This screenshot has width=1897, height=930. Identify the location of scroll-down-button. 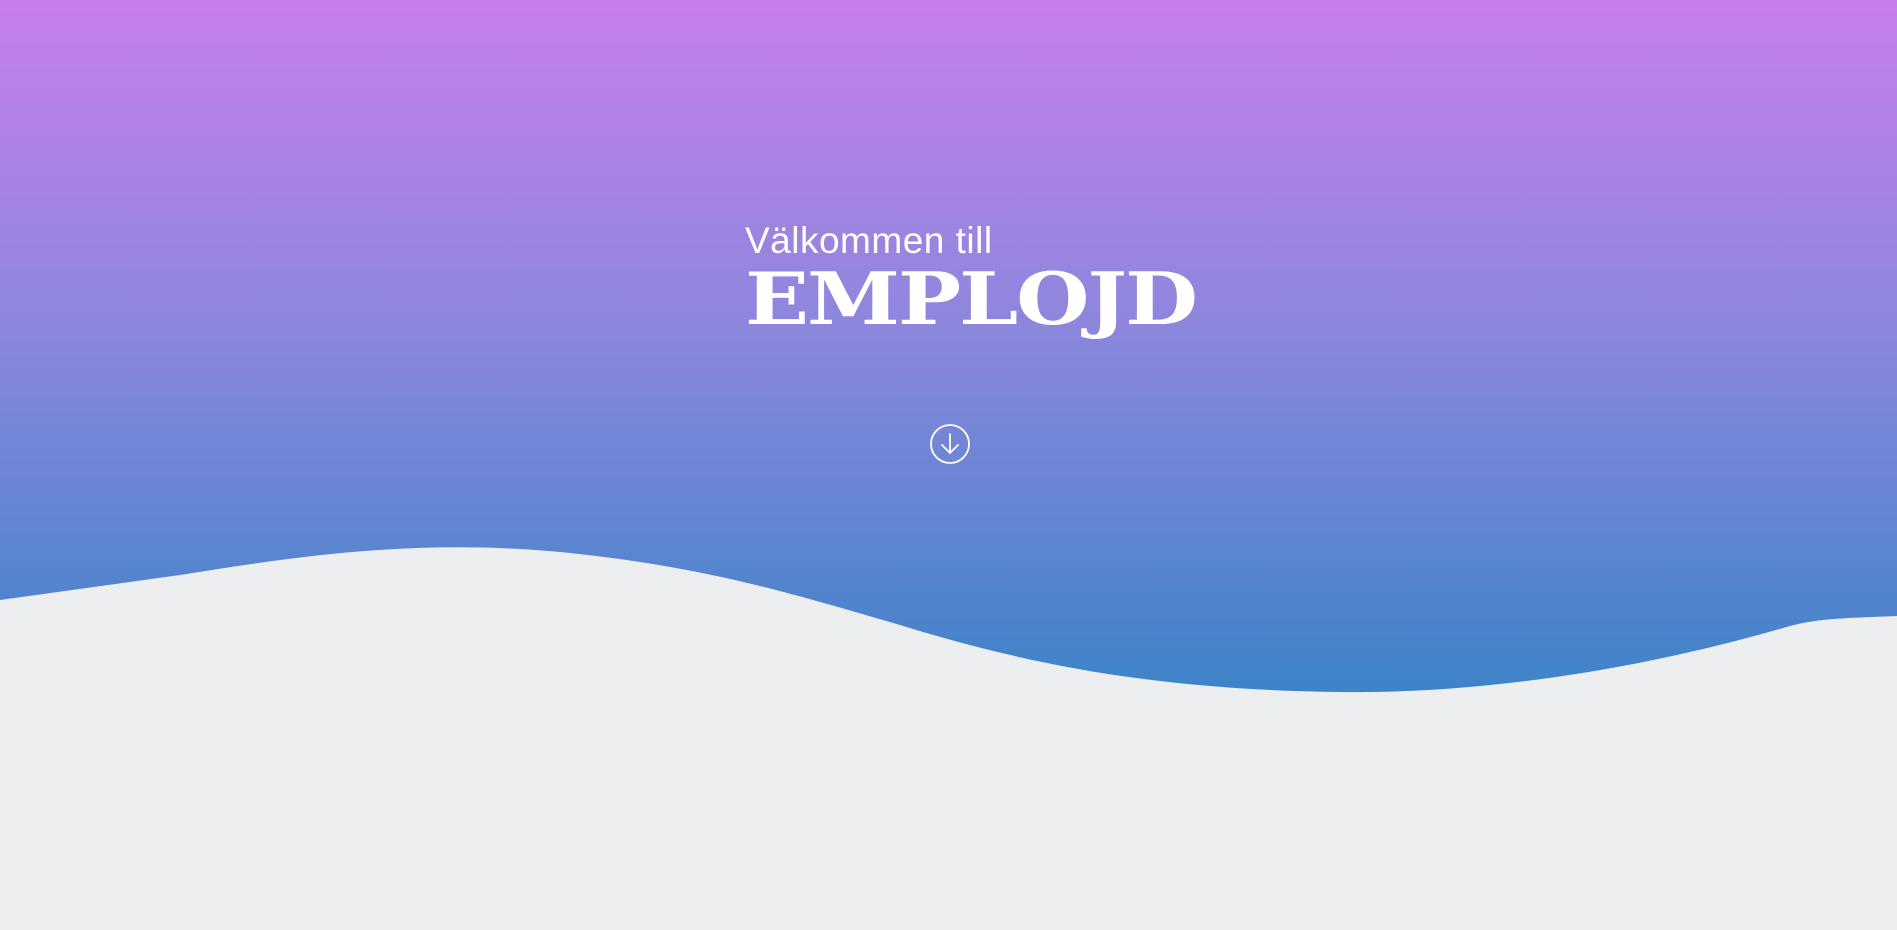
(950, 444).